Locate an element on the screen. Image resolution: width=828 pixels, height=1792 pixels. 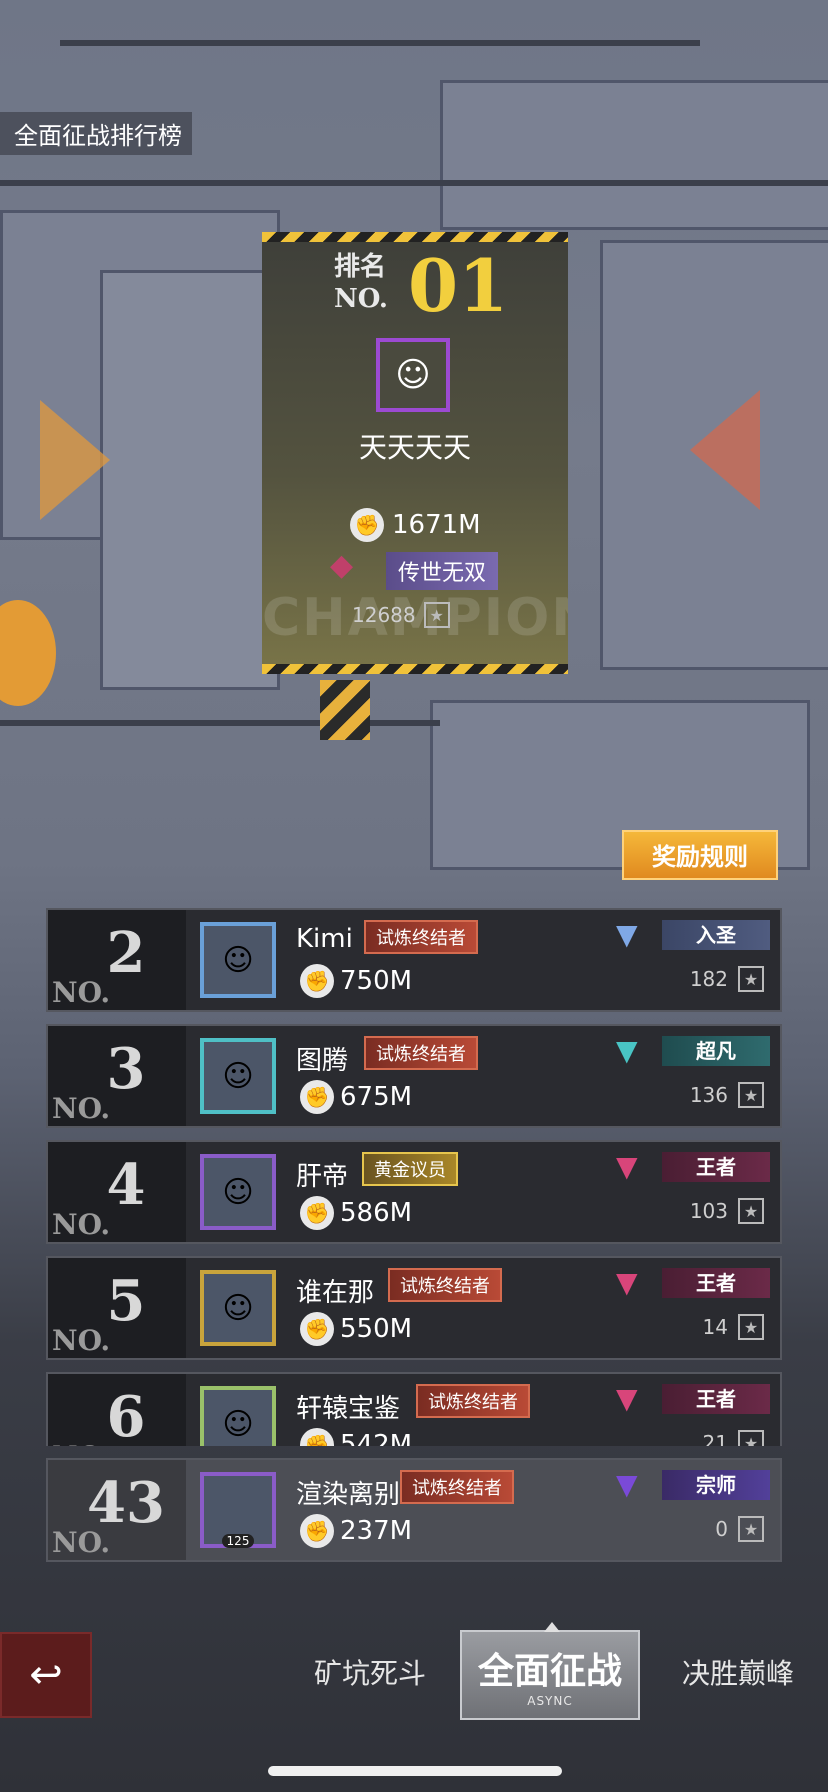
my-ranking-row: 43 NO. 125 渲染离别 试炼终结者 ✊ 237M ▼ 宗师 0 ★ is located at coordinates (414, 1510).